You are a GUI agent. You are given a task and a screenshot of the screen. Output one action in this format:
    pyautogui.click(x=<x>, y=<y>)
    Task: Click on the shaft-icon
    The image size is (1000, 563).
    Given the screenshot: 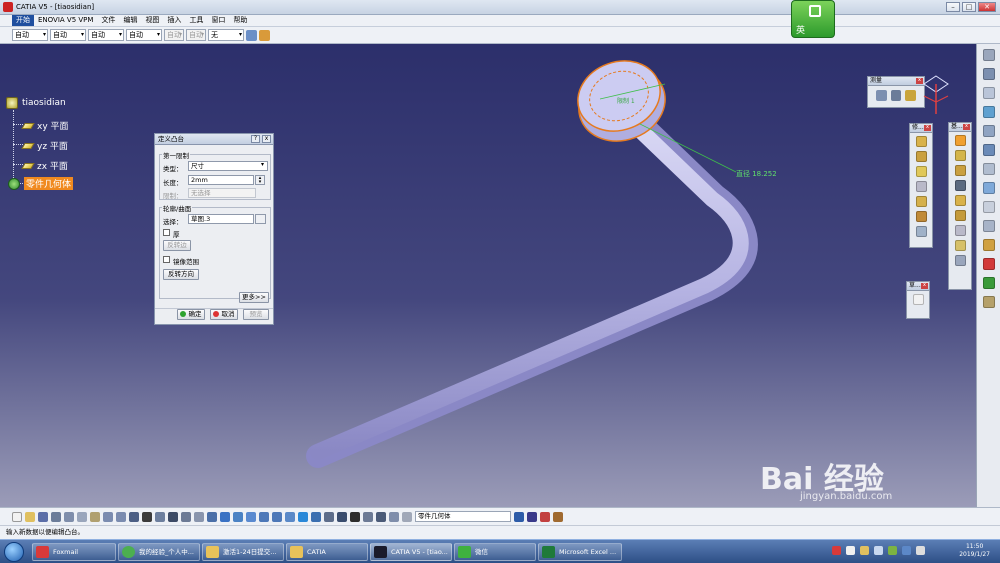 What is the action you would take?
    pyautogui.click(x=960, y=170)
    